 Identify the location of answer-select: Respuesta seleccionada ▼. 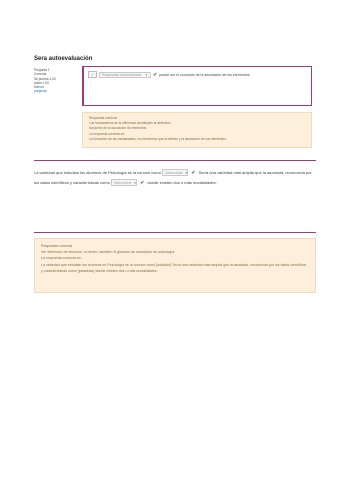
(125, 74).